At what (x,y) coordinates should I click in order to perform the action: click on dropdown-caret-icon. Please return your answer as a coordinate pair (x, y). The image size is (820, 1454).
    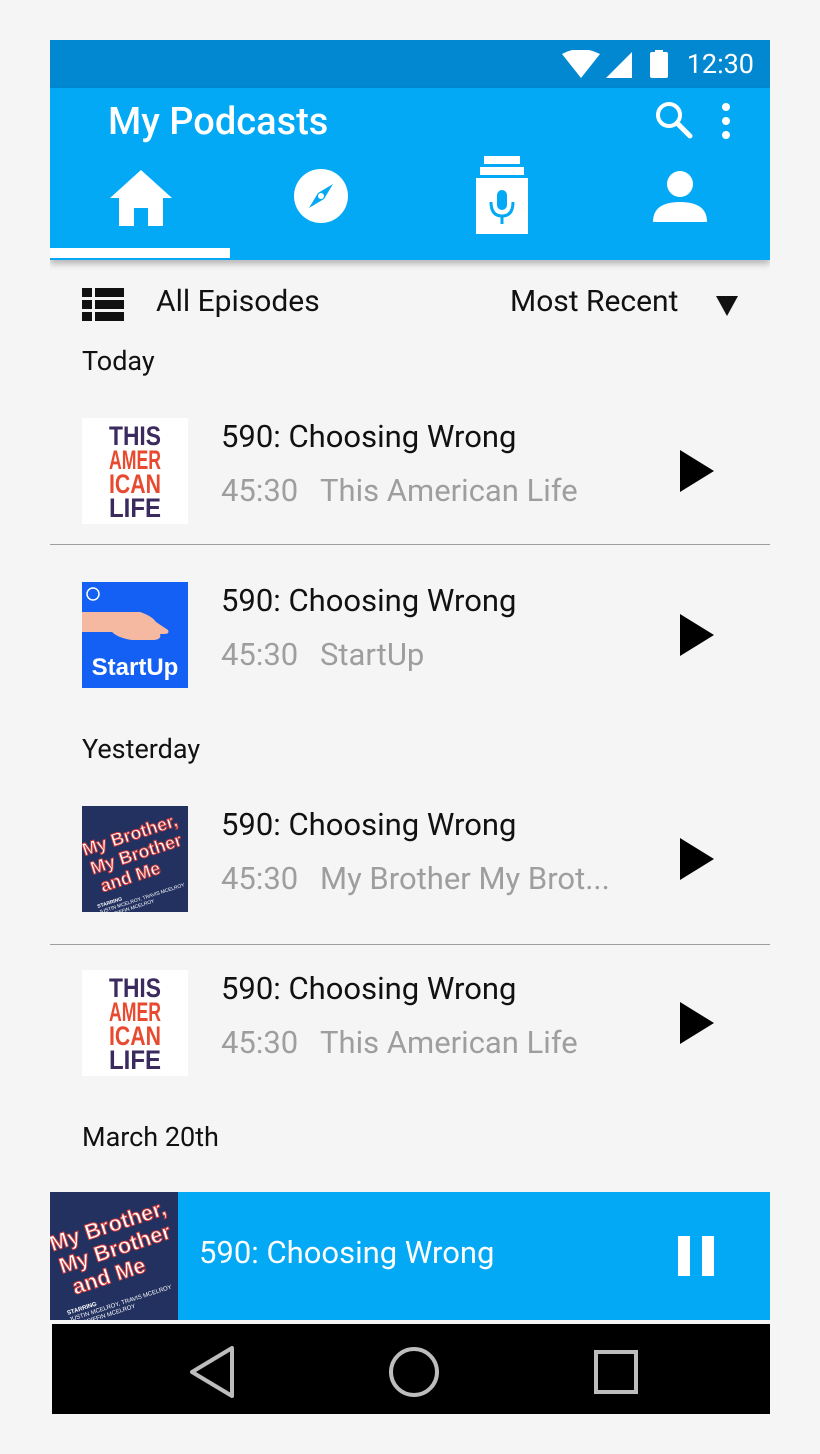
    Looking at the image, I should click on (727, 306).